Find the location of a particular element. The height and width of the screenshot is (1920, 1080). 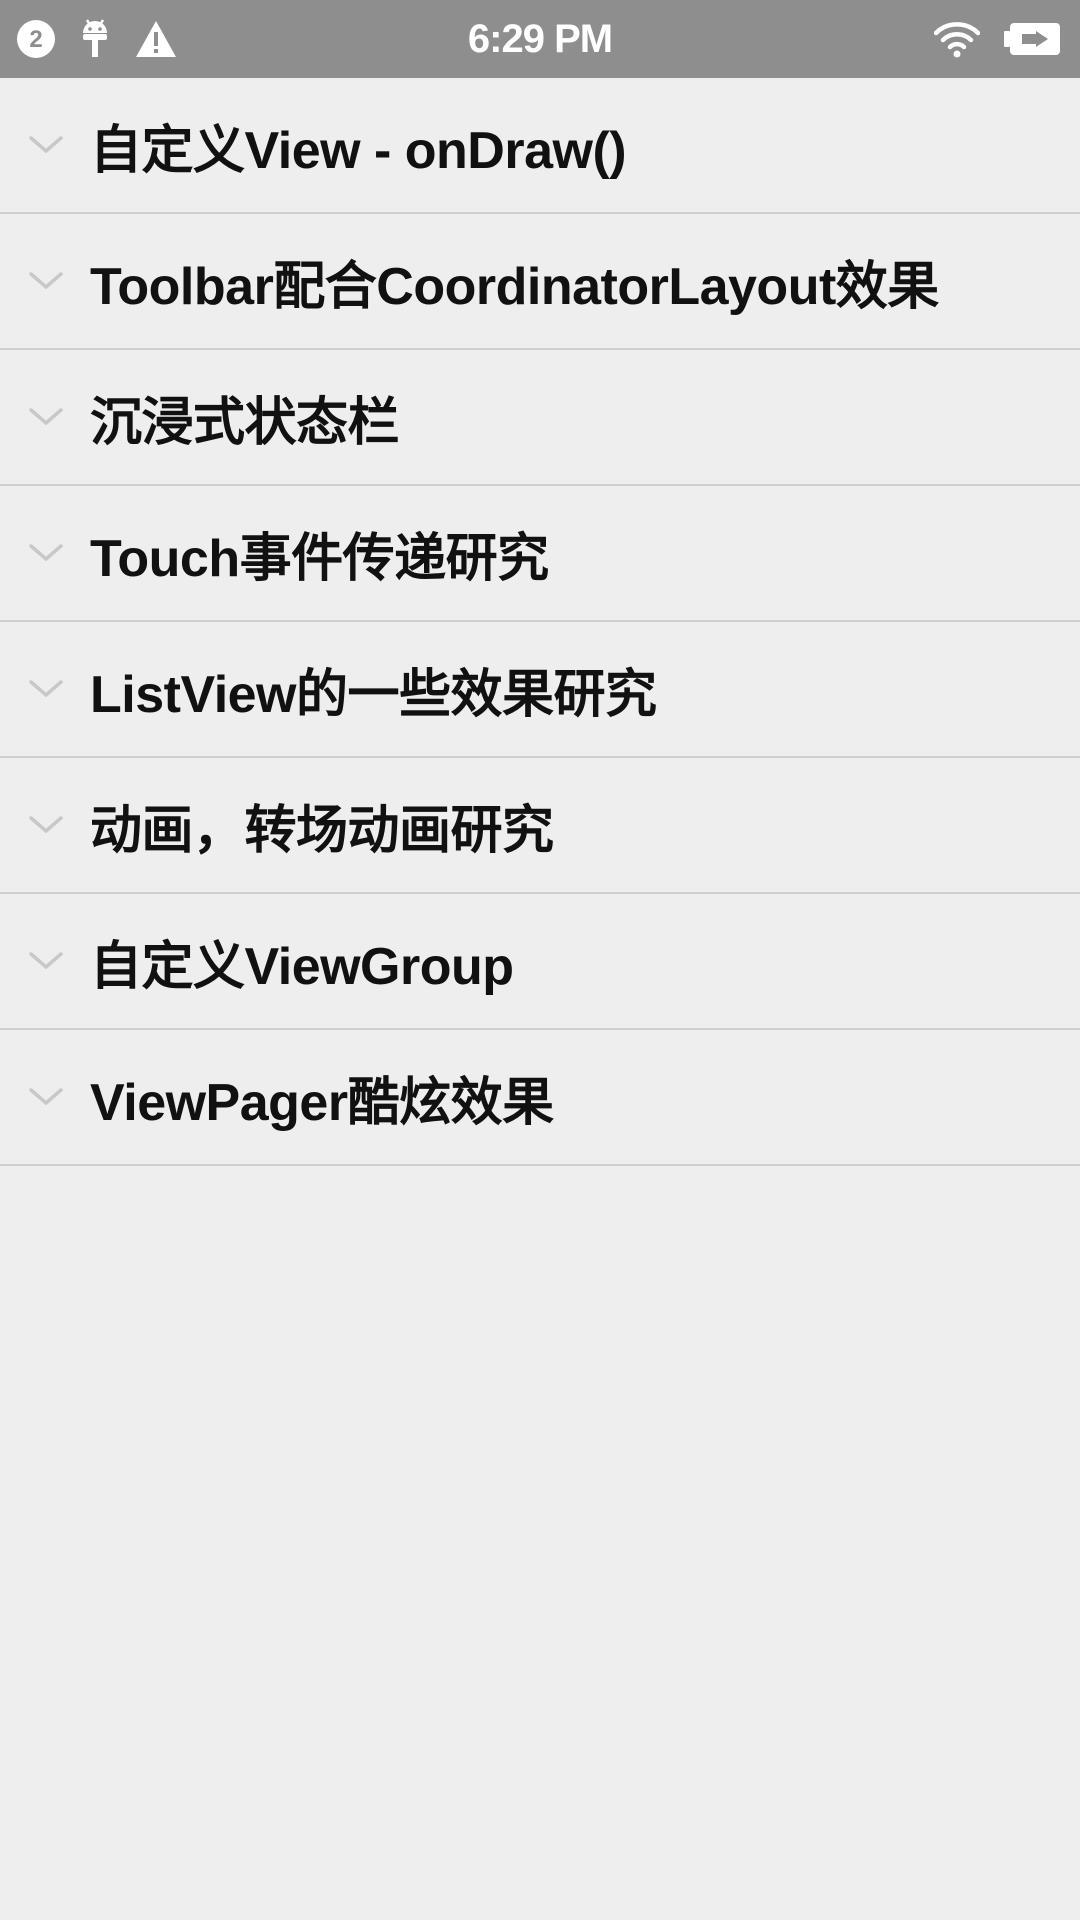

list-item-label: 自定义ViewGroup is located at coordinates (302, 966).